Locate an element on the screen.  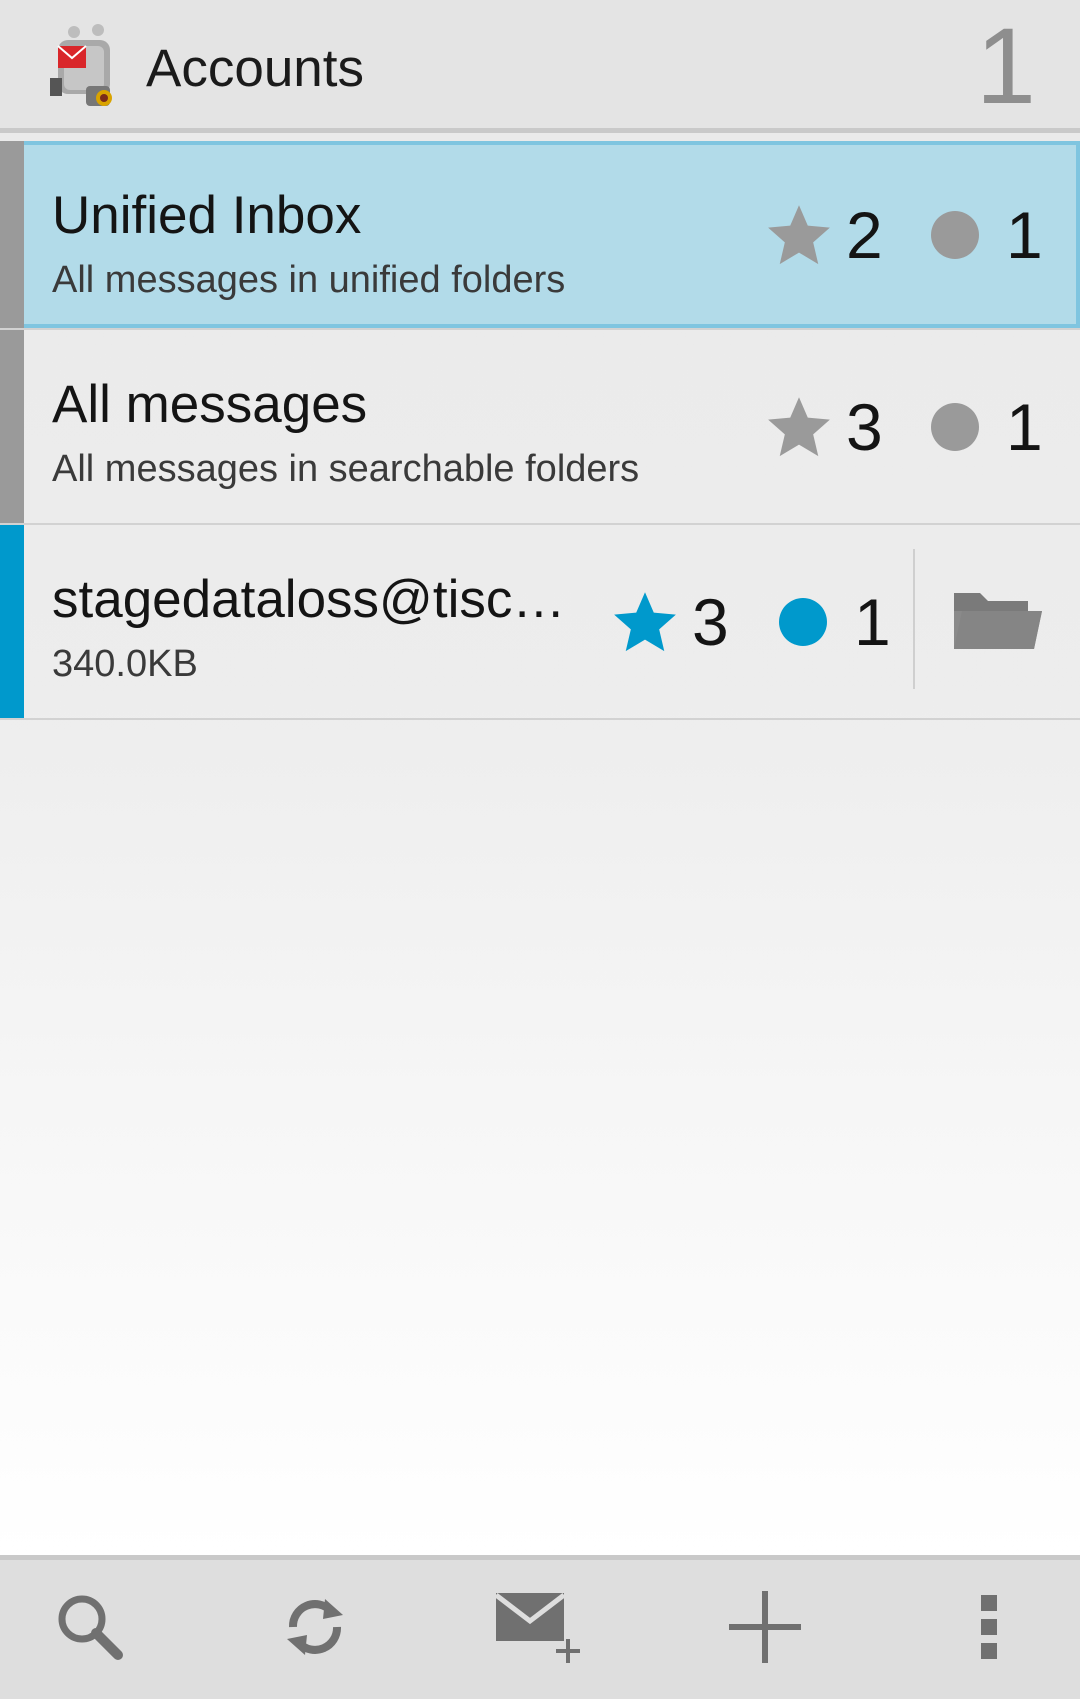
add-icon is located at coordinates (765, 1629).